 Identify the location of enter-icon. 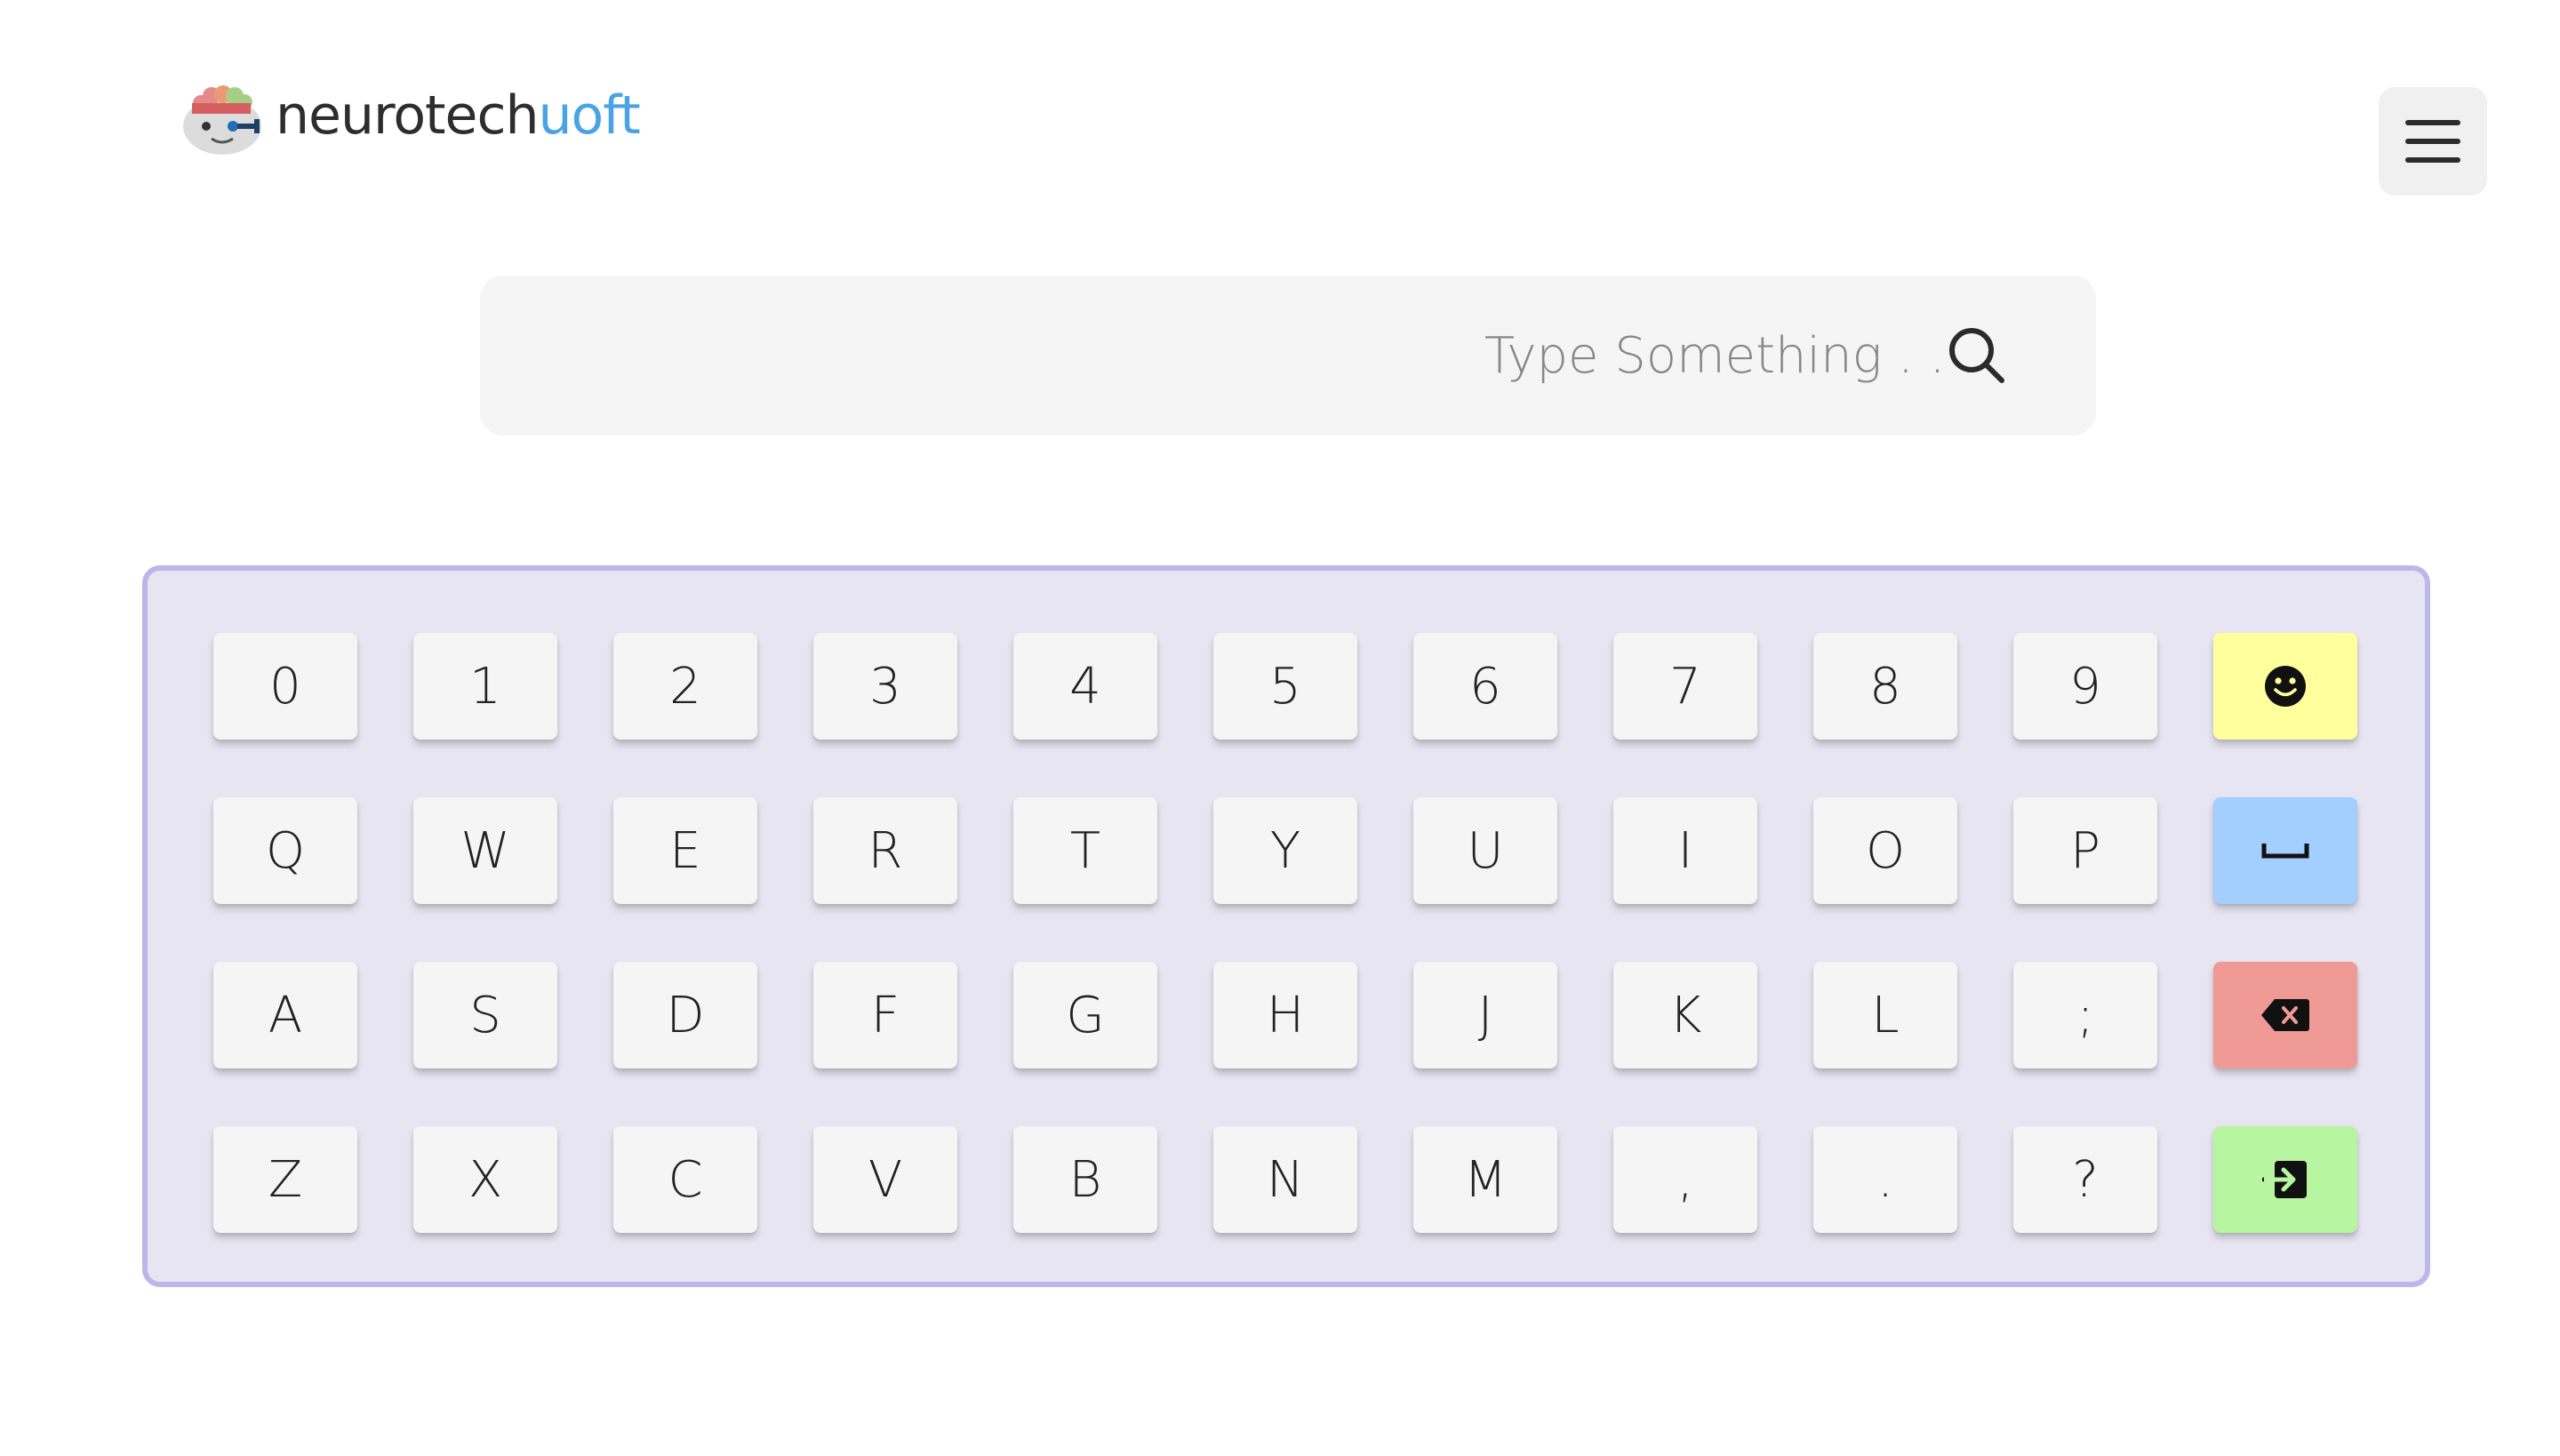
(2284, 1179).